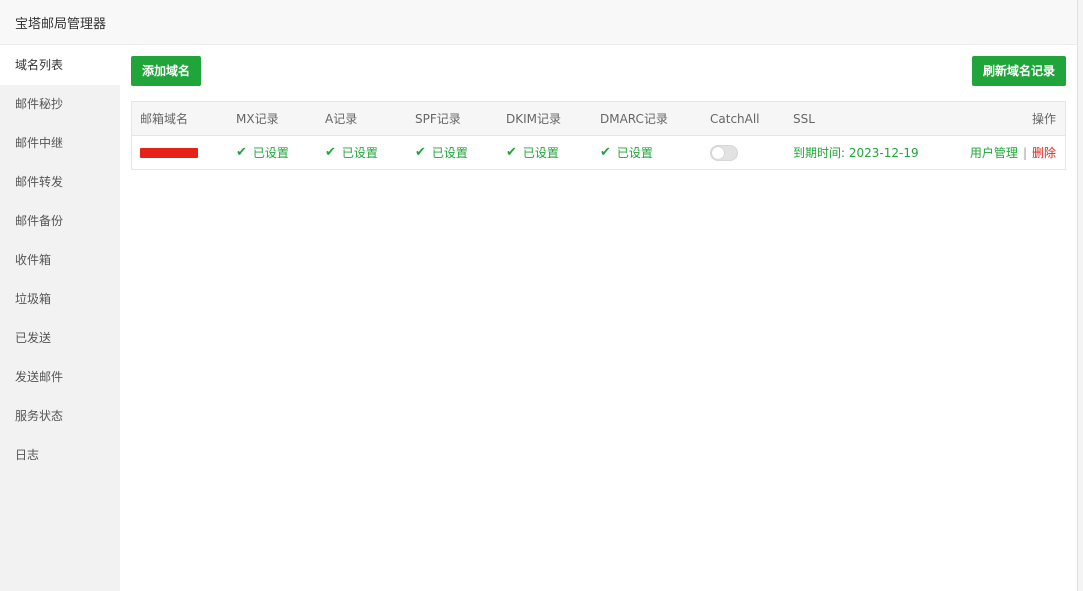 The height and width of the screenshot is (591, 1083). I want to click on spf-status: ✔ 已设置, so click(441, 152).